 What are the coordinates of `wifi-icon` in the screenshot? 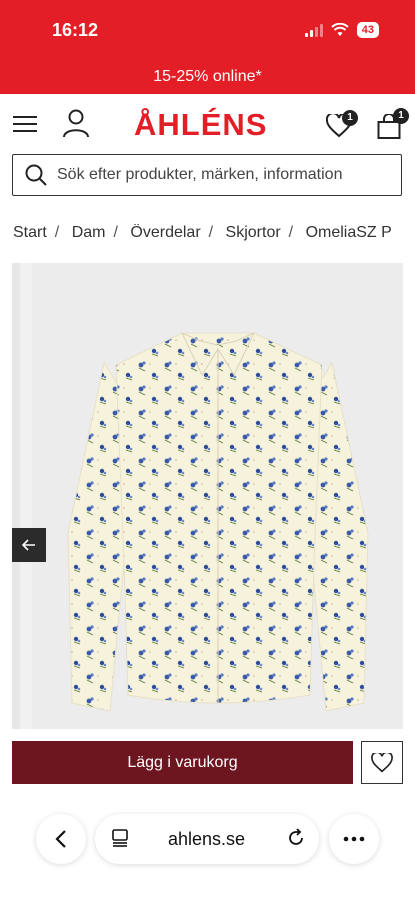 It's located at (340, 29).